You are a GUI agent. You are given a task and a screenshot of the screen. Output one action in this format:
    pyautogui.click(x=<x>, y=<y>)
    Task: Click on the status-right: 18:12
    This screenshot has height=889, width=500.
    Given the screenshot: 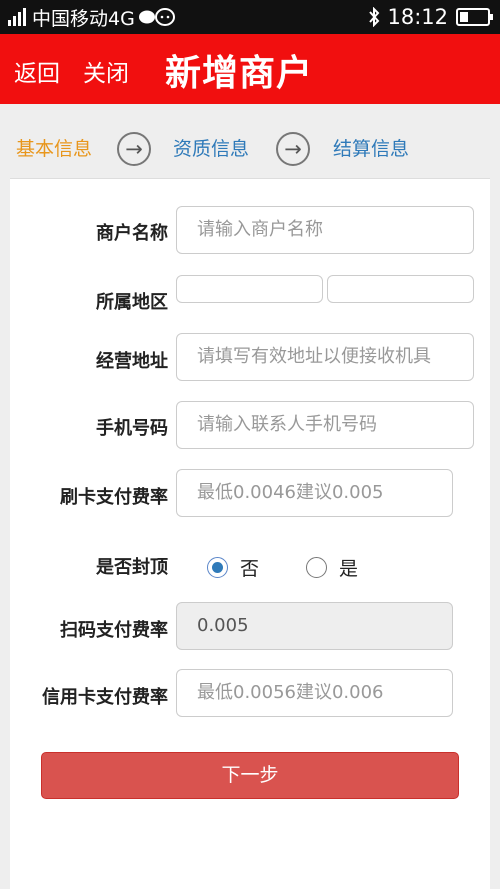 What is the action you would take?
    pyautogui.click(x=430, y=17)
    